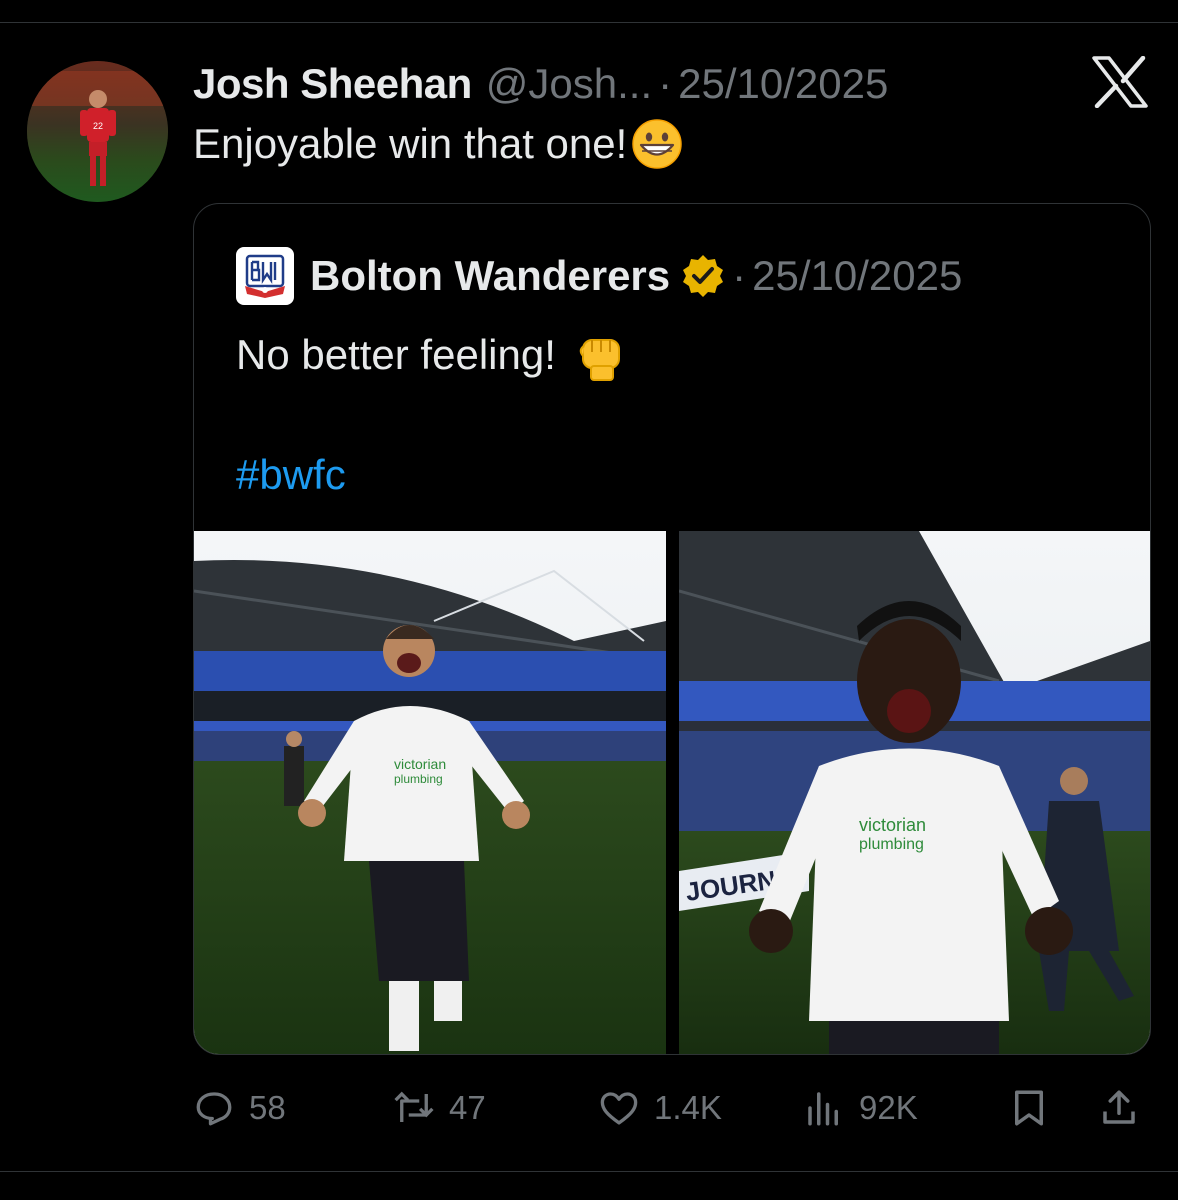 The width and height of the screenshot is (1178, 1200). What do you see at coordinates (1119, 1107) in the screenshot?
I see `share-icon` at bounding box center [1119, 1107].